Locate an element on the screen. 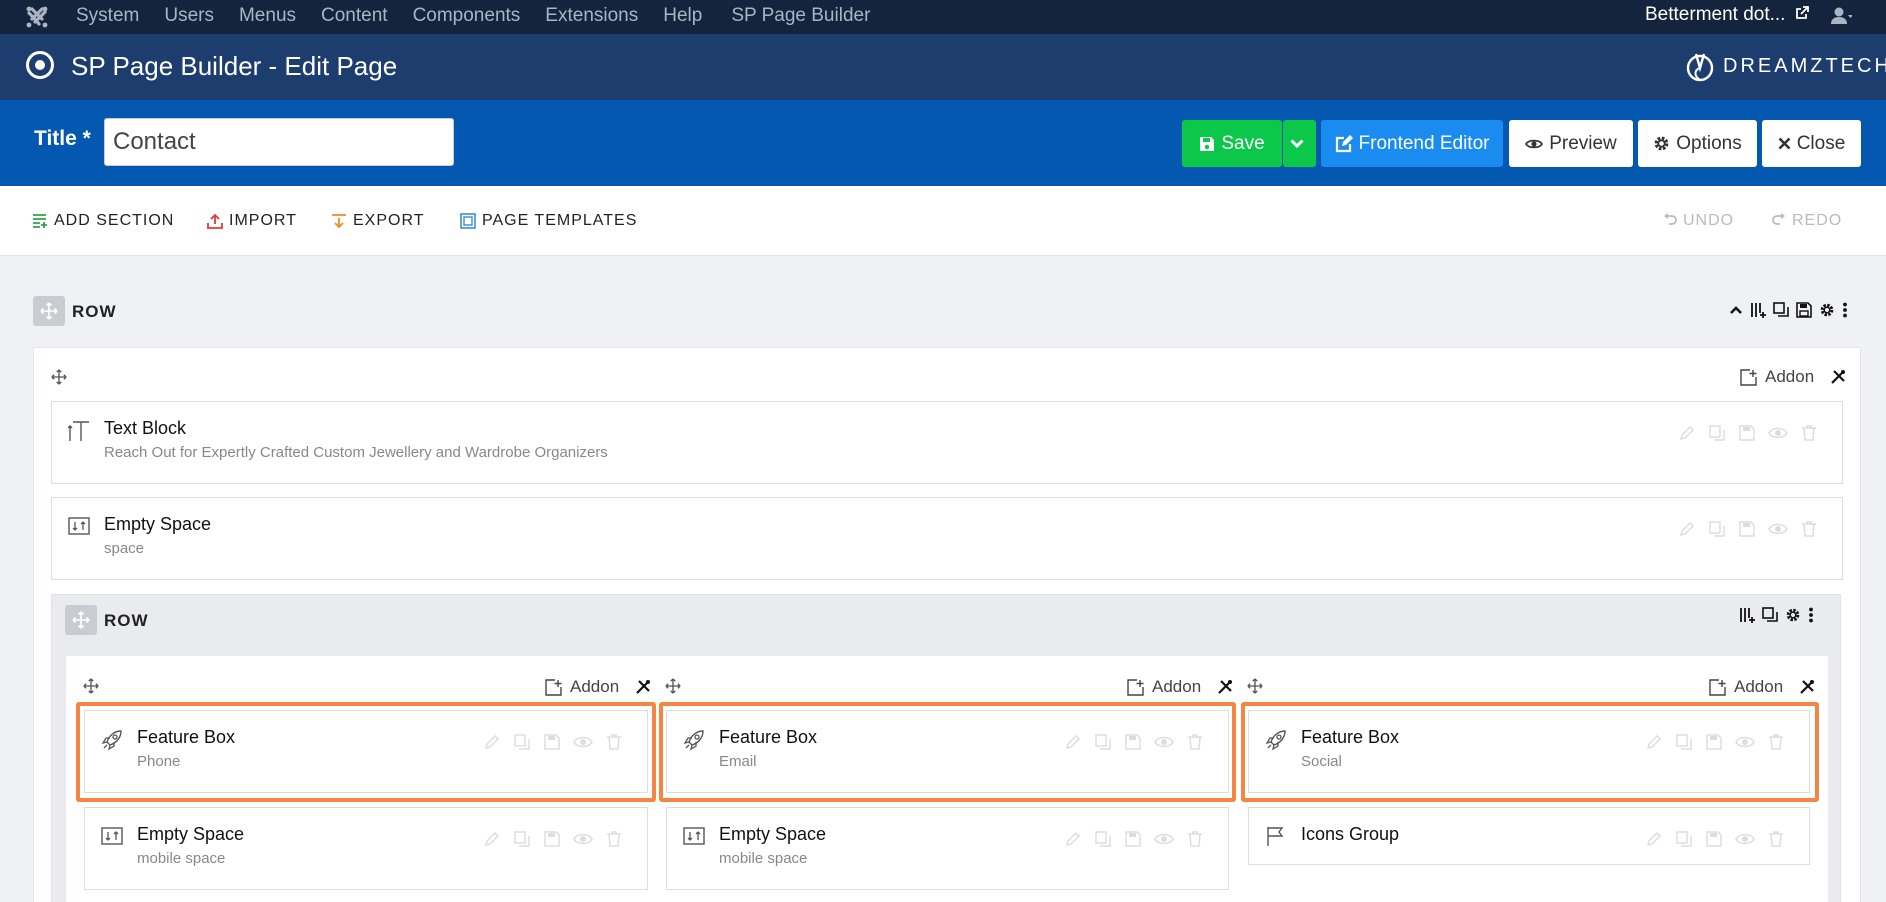  save-button: Save is located at coordinates (1232, 143).